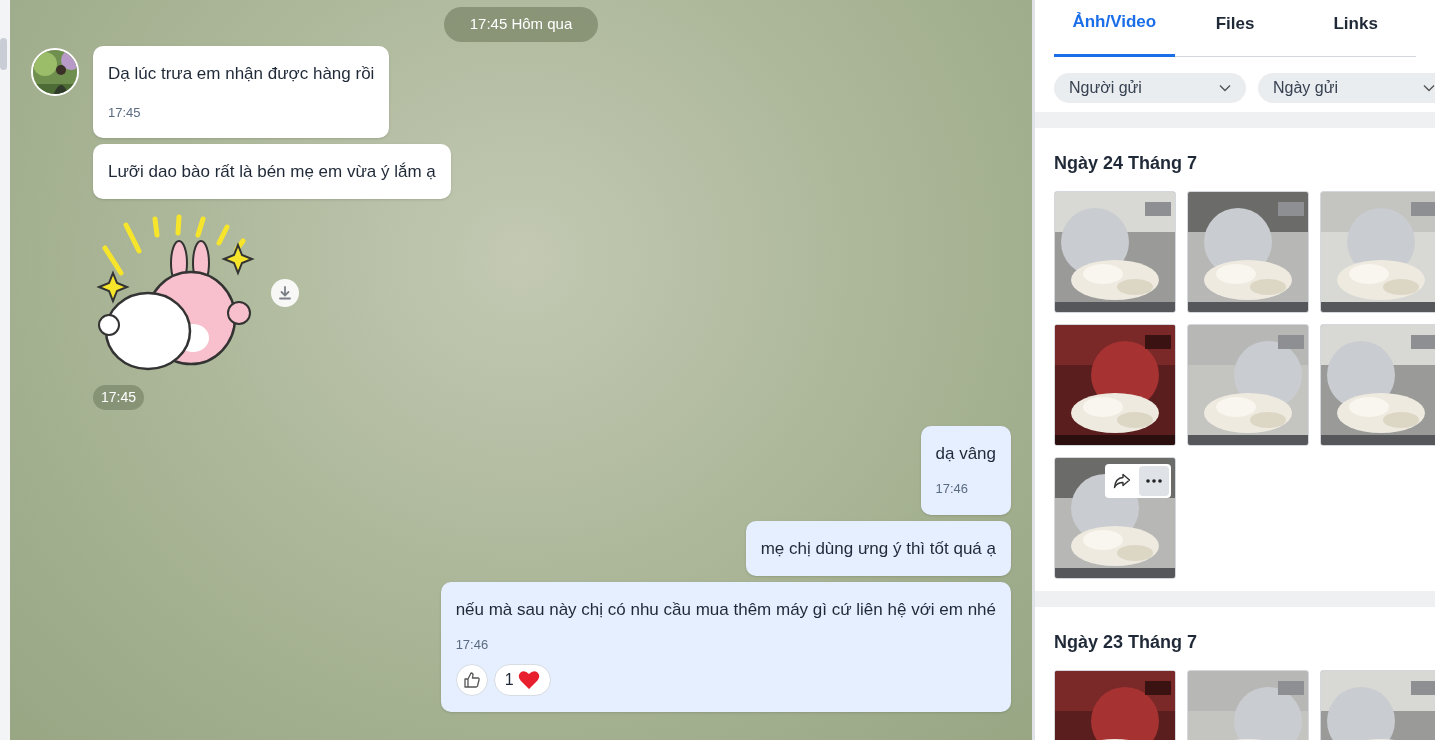 Image resolution: width=1435 pixels, height=740 pixels. I want to click on message-text: nếu mà sau này chị có nhu cầu mua thêm máy gì cứ liên hệ với em nhé, so click(725, 609).